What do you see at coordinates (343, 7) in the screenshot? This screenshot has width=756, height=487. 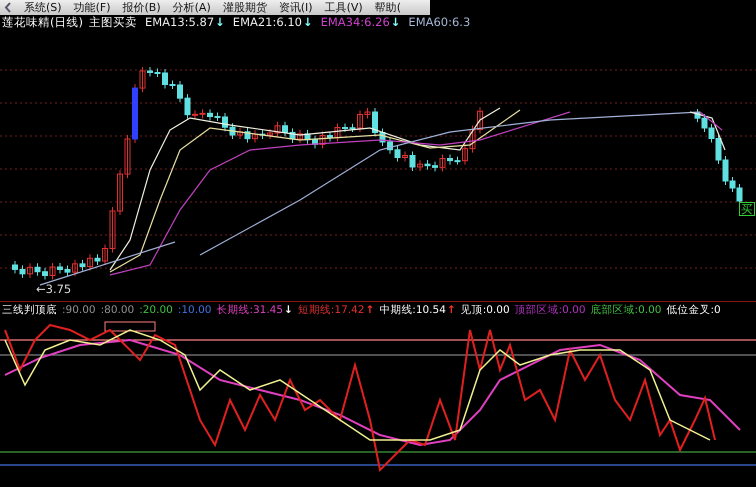 I see `menu-item: 工具(V)` at bounding box center [343, 7].